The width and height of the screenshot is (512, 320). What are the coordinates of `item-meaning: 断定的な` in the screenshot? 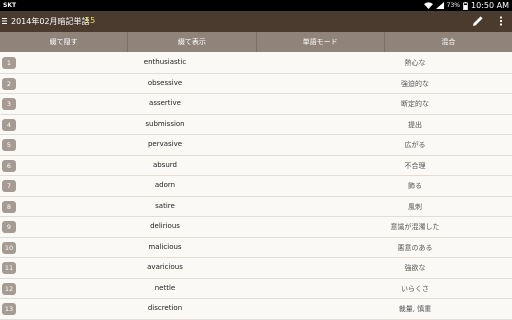 It's located at (415, 104).